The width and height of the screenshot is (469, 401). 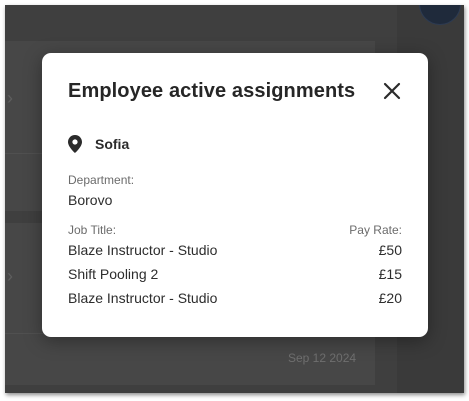 What do you see at coordinates (75, 144) in the screenshot?
I see `map-pin-icon` at bounding box center [75, 144].